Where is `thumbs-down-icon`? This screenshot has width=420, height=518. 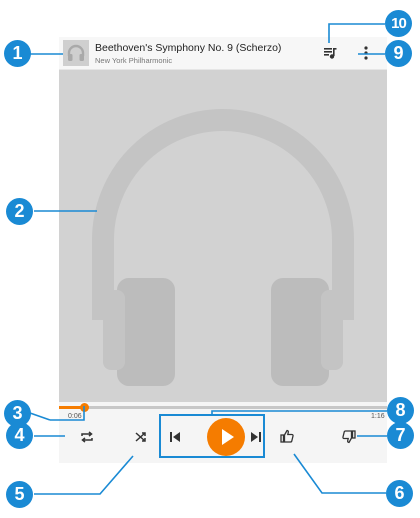
thumbs-down-icon is located at coordinates (349, 437).